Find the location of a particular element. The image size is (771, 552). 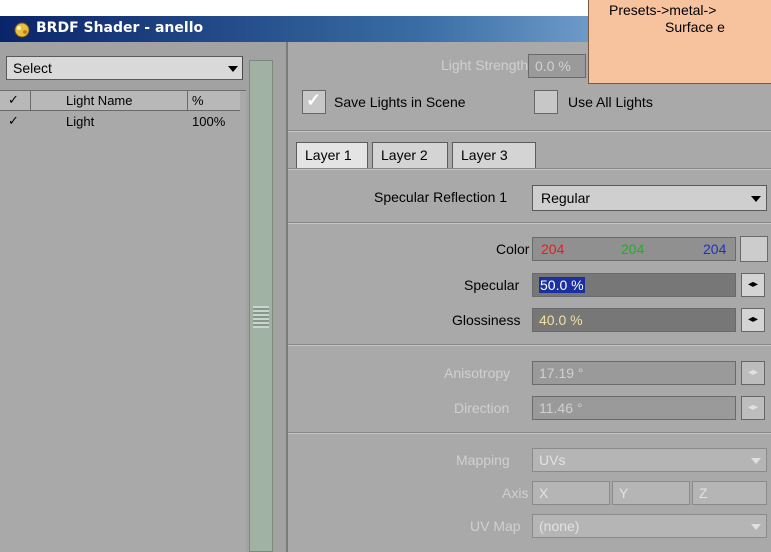

tab-layer-2: Layer 2 is located at coordinates (410, 155).